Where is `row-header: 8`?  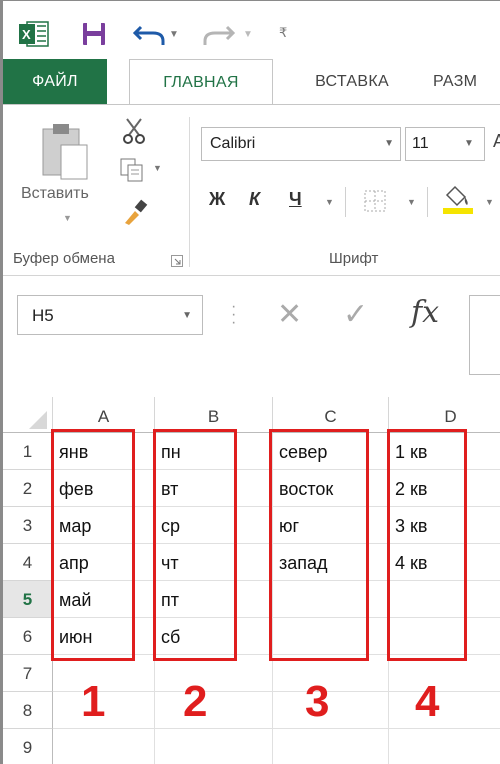
row-header: 8 is located at coordinates (28, 710).